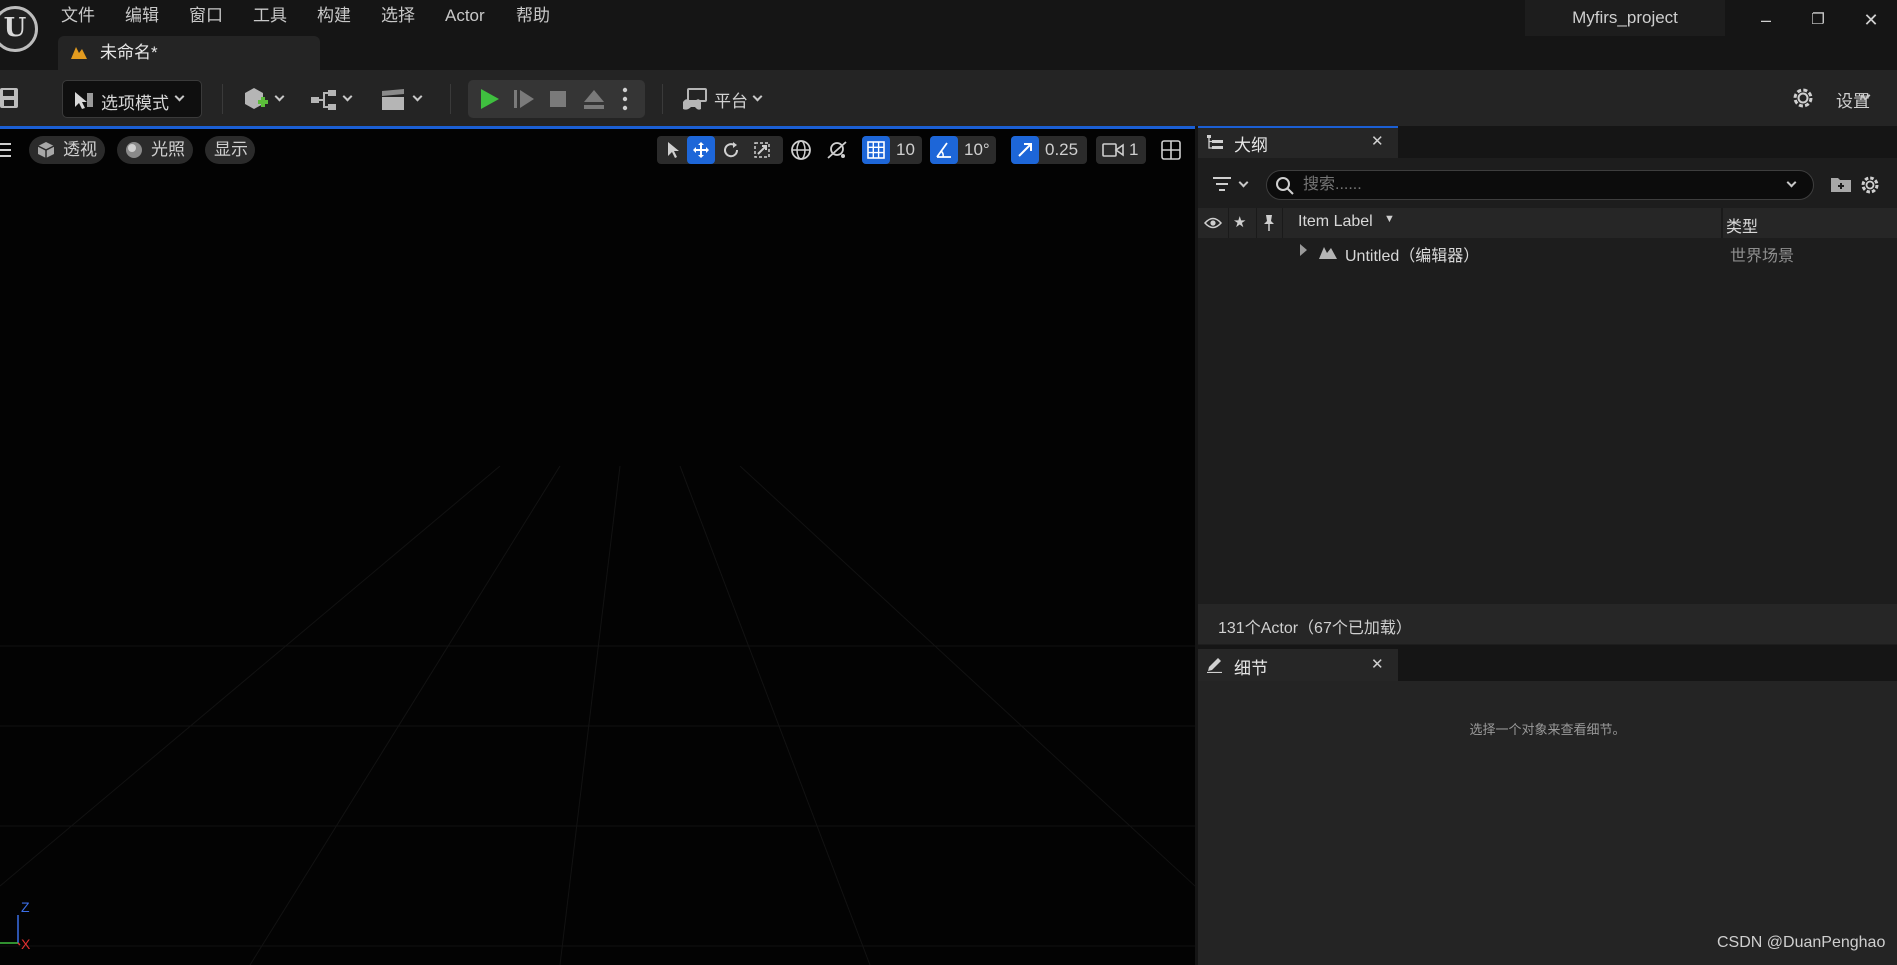  What do you see at coordinates (948, 98) in the screenshot?
I see `main-toolbar: 选项模式 平台 设置` at bounding box center [948, 98].